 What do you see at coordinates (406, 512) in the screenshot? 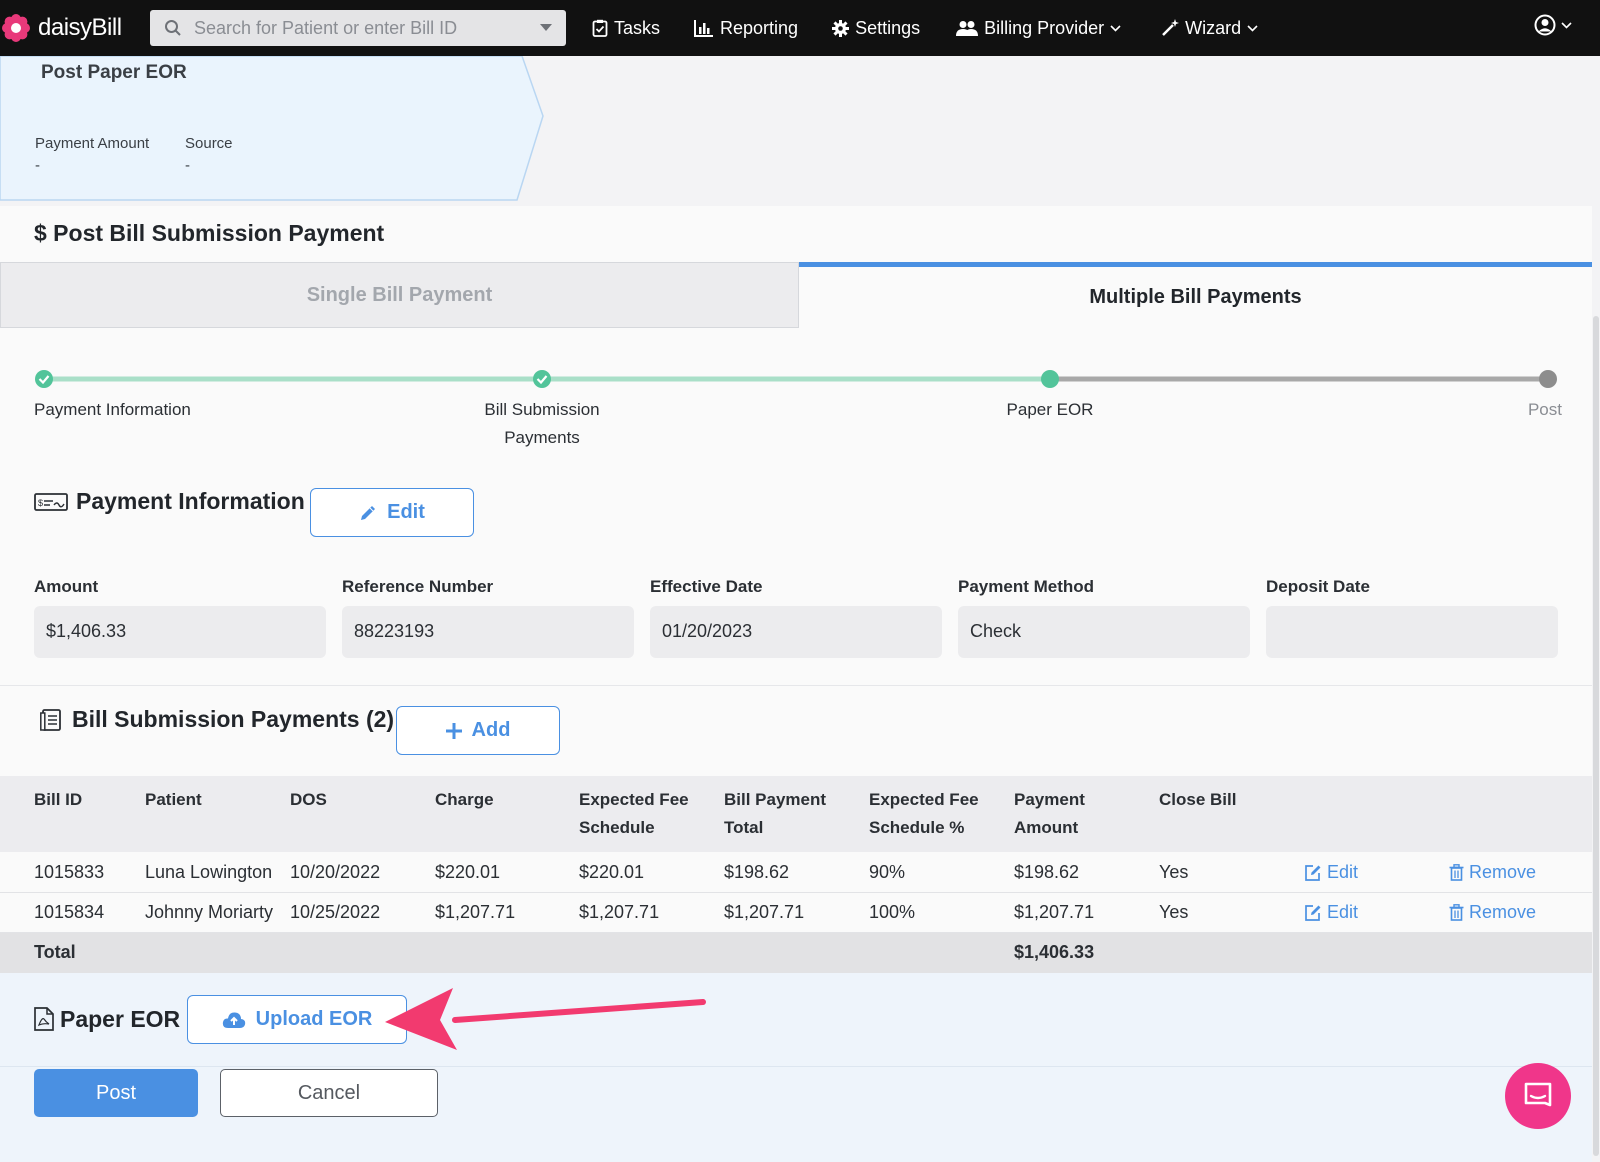
I see `edit-payment-button-label: Edit` at bounding box center [406, 512].